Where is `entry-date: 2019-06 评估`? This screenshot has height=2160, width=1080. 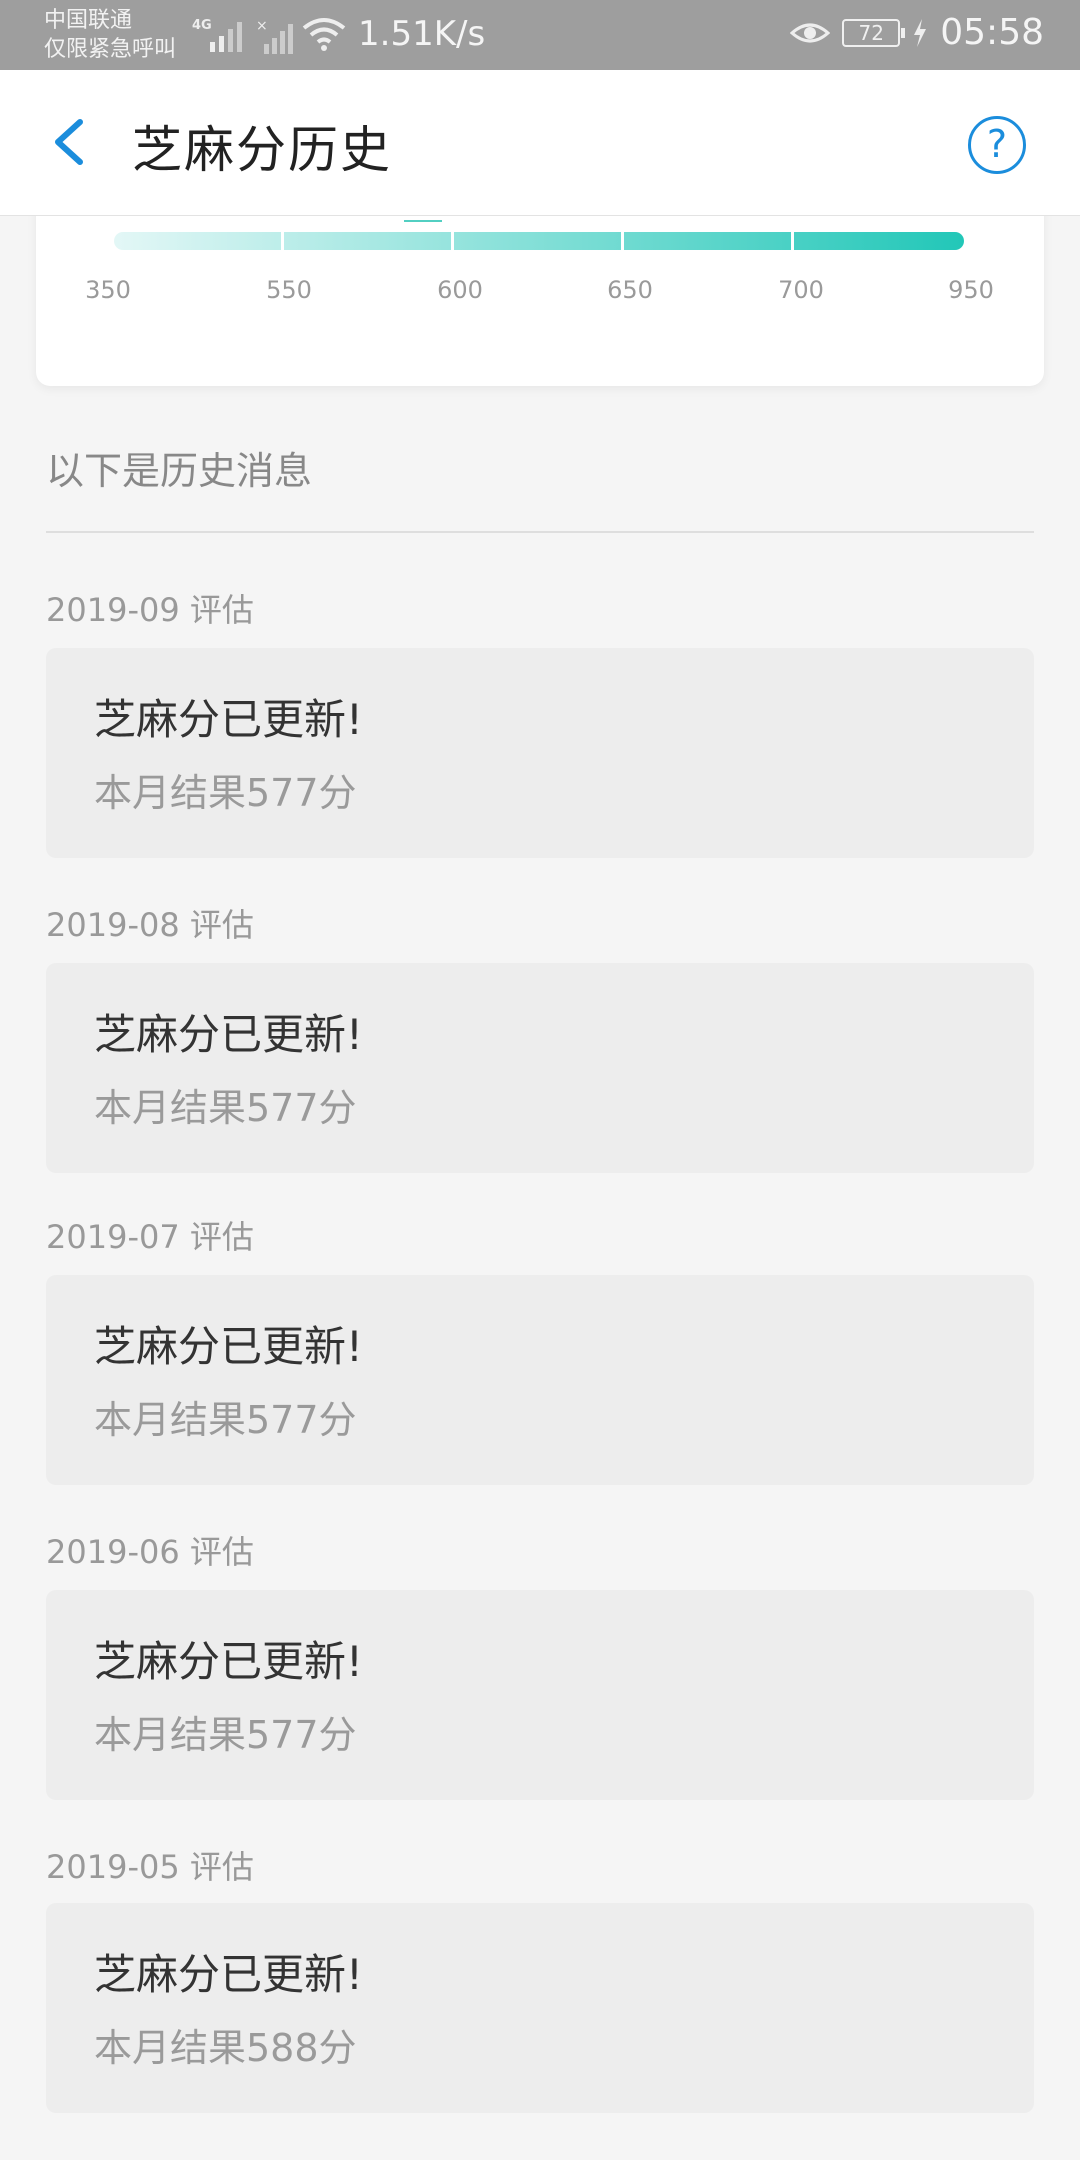 entry-date: 2019-06 评估 is located at coordinates (150, 1552).